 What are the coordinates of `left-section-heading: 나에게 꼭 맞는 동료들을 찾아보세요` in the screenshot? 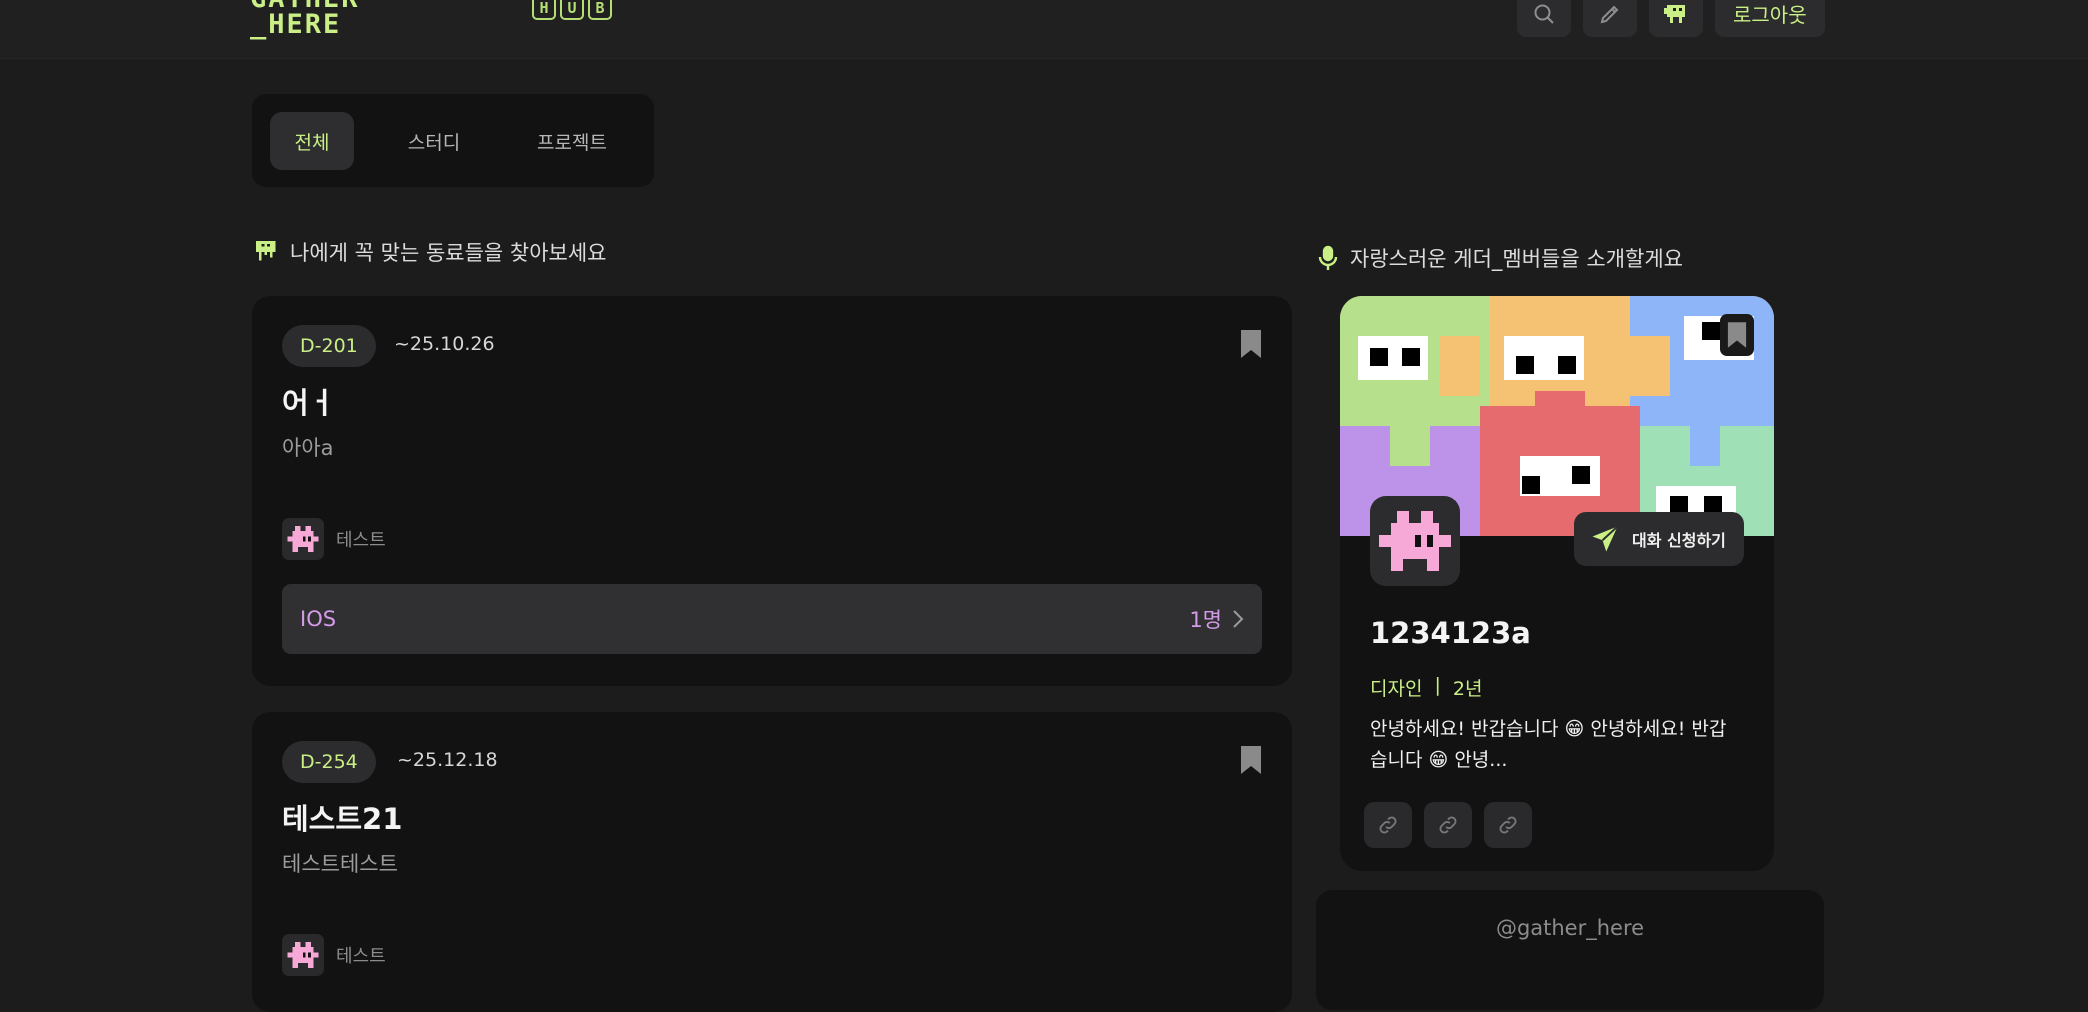 It's located at (431, 252).